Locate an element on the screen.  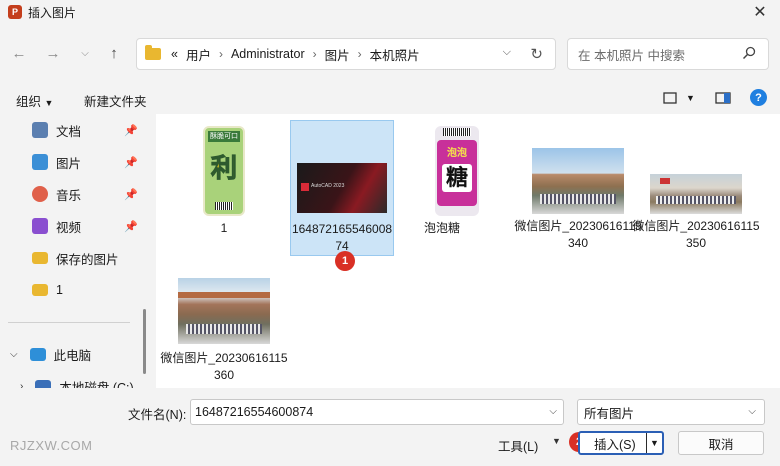
sidebar-item-videos: 视频 📌 is located at coordinates (70, 226).